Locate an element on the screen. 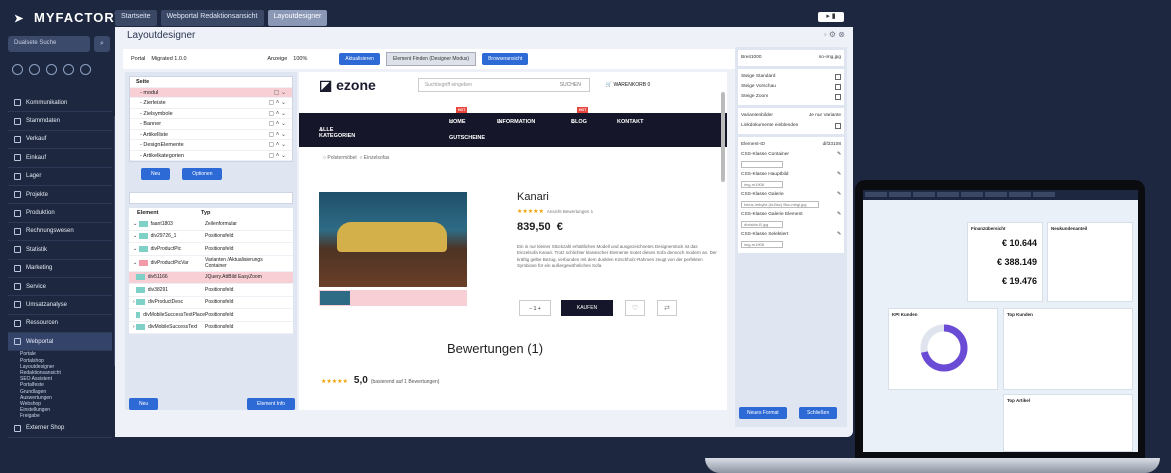 This screenshot has width=1171, height=473. browser-view-button: Browseransicht is located at coordinates (505, 59).